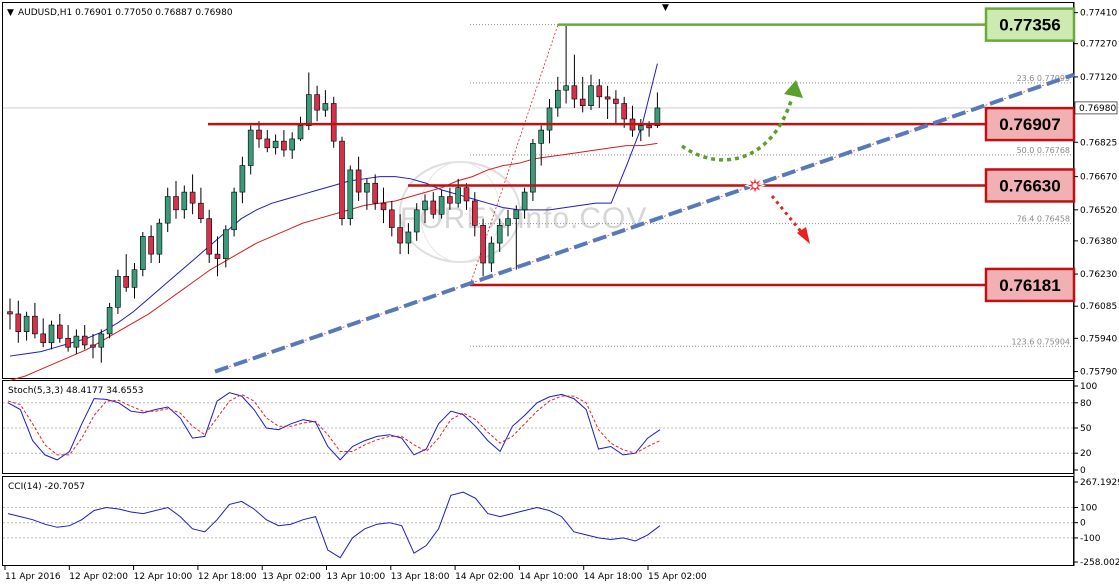 This screenshot has width=1119, height=588. What do you see at coordinates (1086, 404) in the screenshot?
I see `stoch-axis-label: 80` at bounding box center [1086, 404].